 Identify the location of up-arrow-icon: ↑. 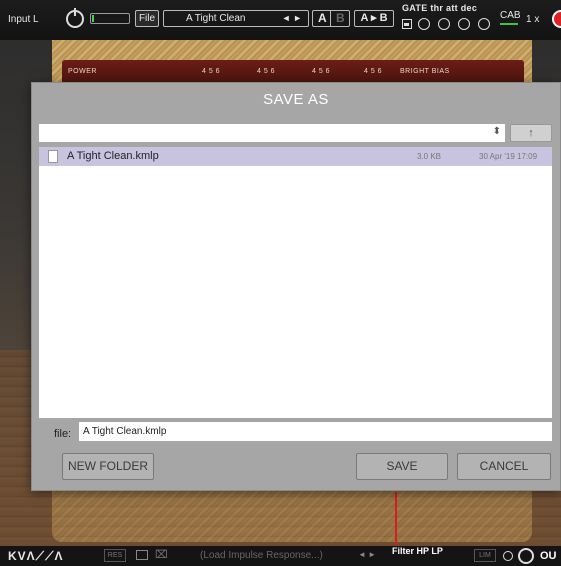
(531, 133).